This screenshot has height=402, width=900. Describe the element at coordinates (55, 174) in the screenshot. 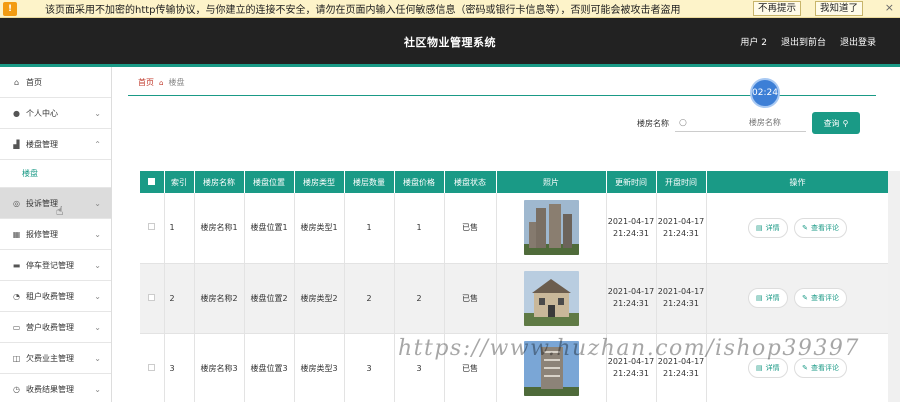

I see `sidebar-subitem-building: 楼盘` at that location.